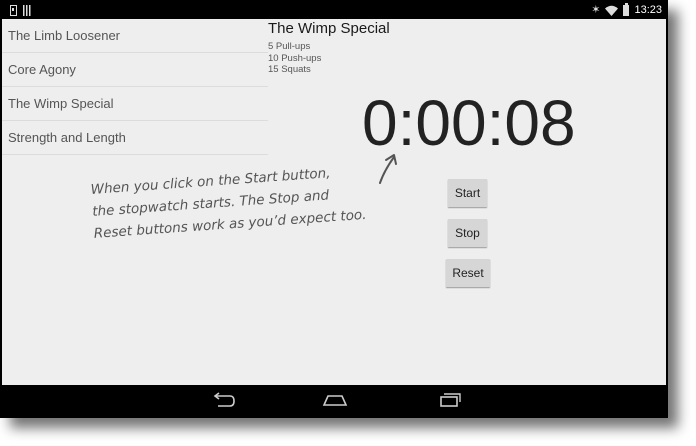 The image size is (696, 446). Describe the element at coordinates (648, 10) in the screenshot. I see `status-time: 13:23` at that location.